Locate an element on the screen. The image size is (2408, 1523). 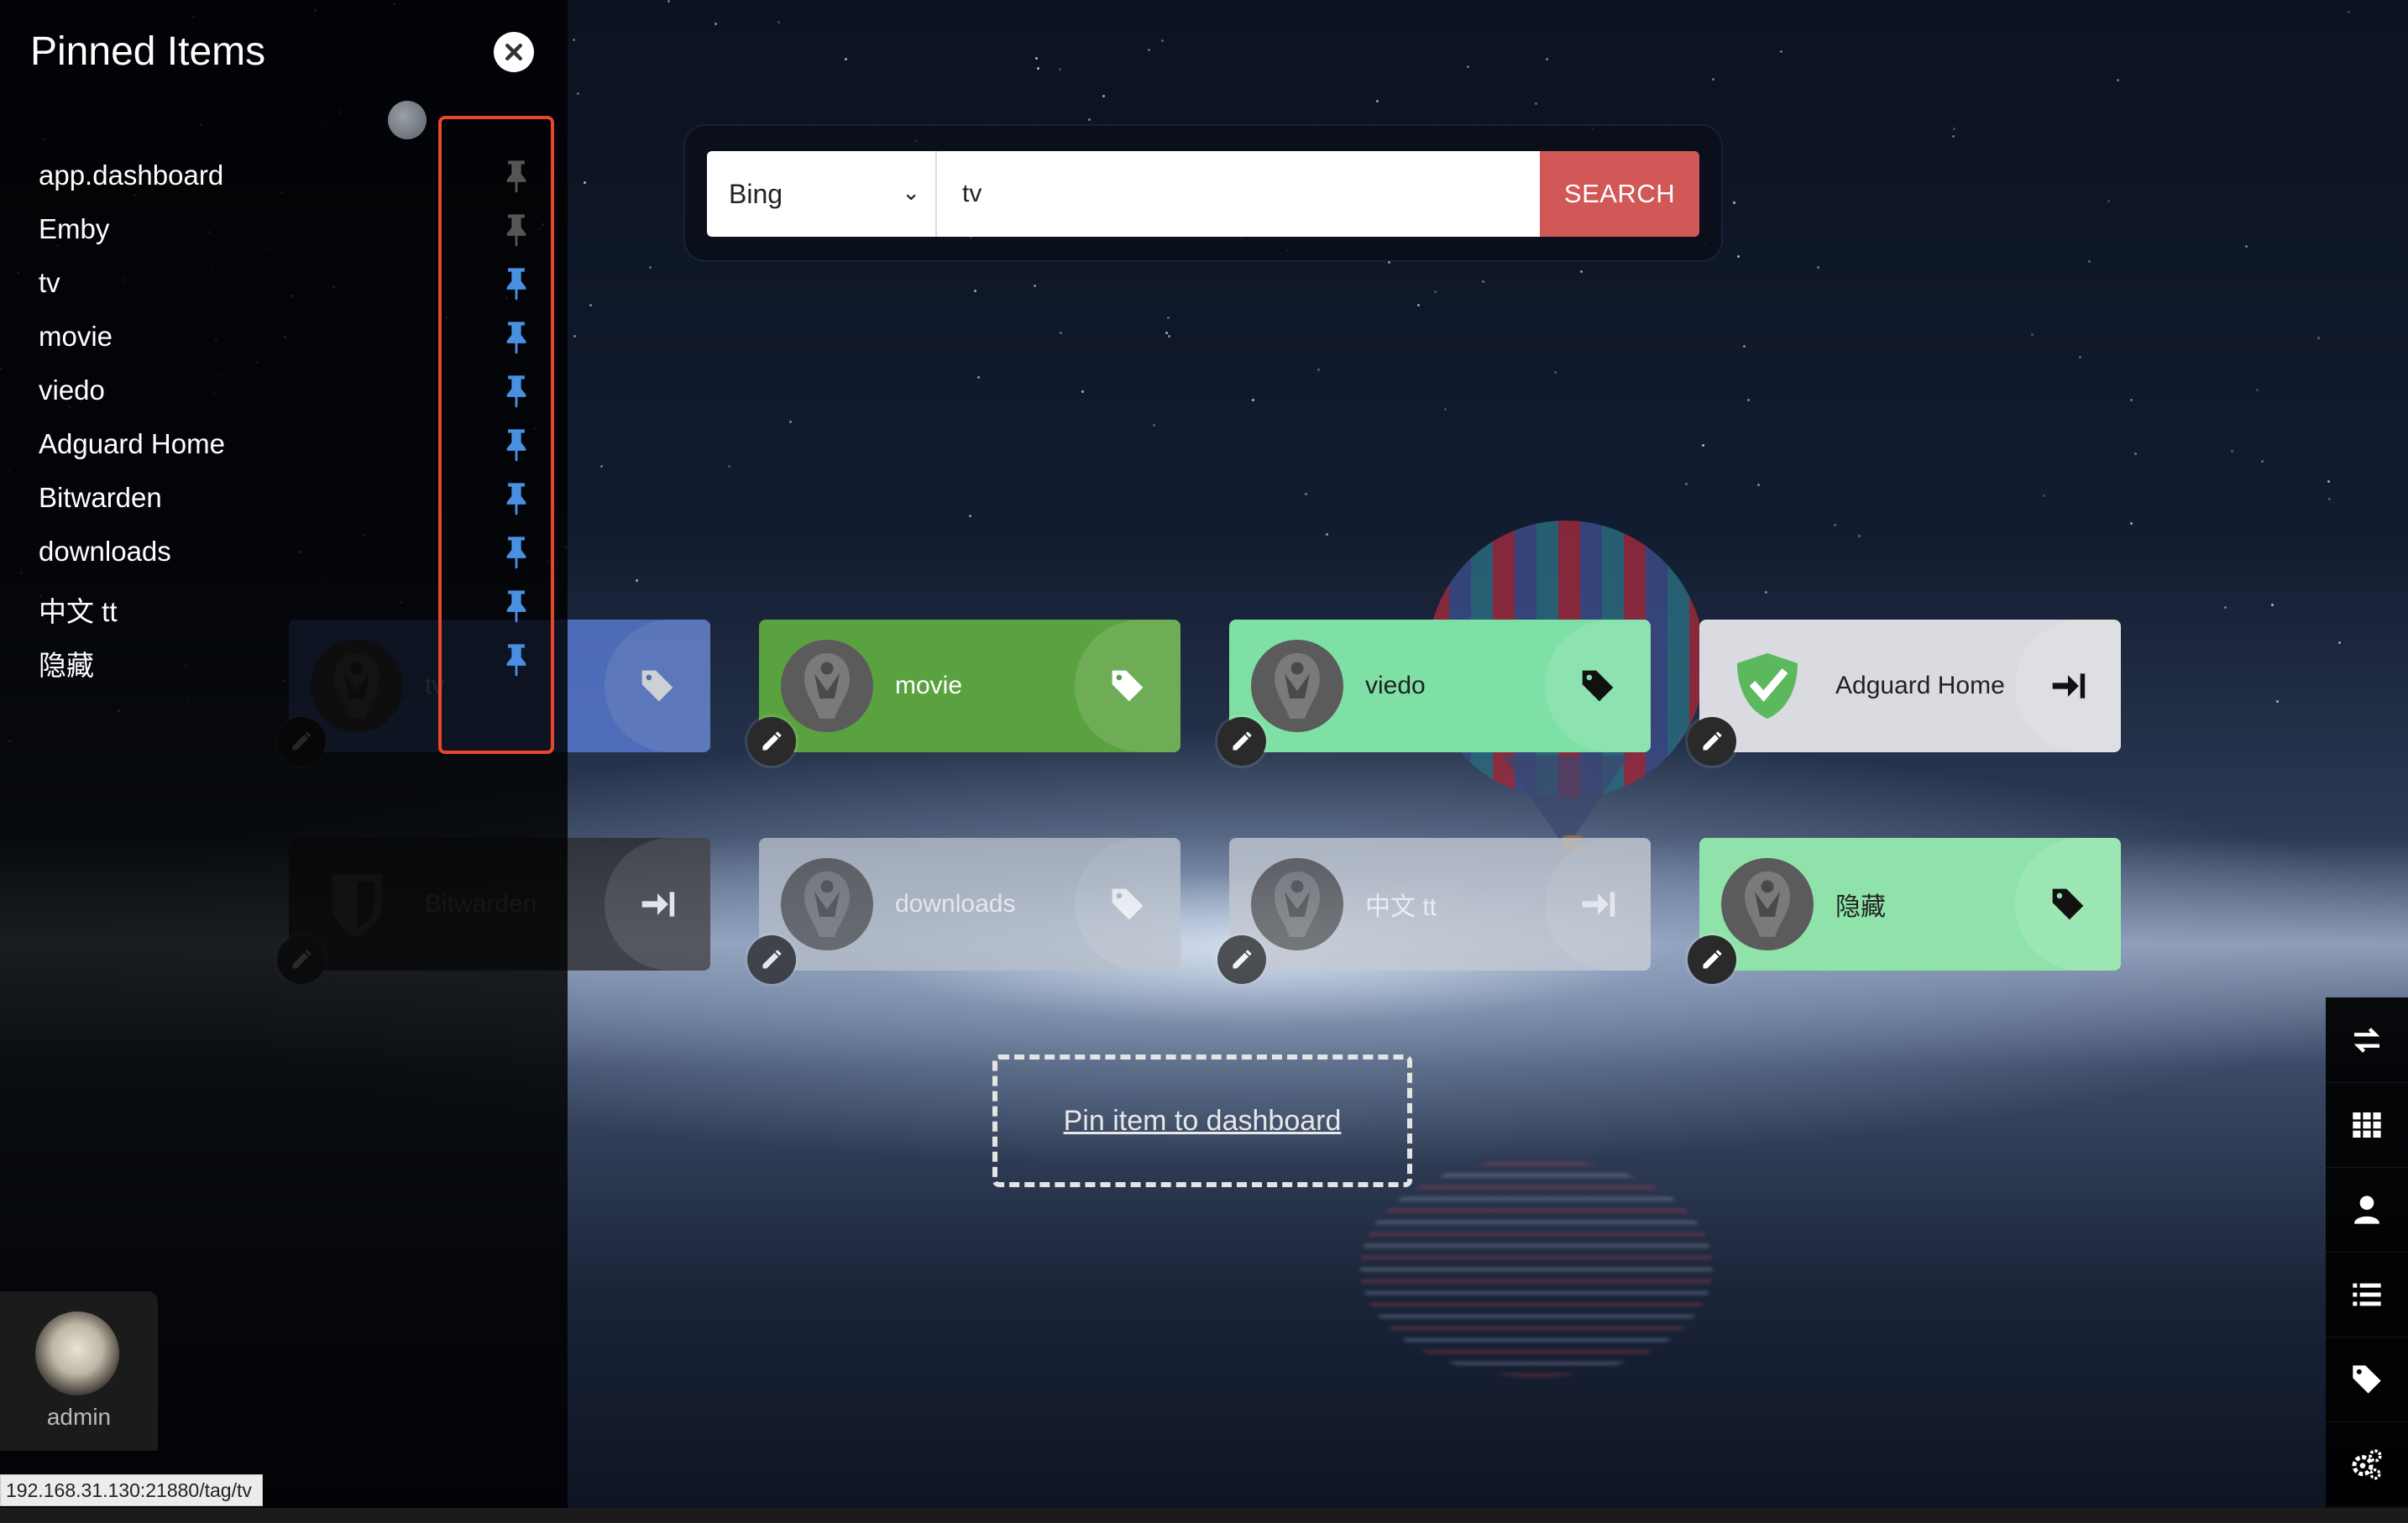
close-icon is located at coordinates (514, 52).